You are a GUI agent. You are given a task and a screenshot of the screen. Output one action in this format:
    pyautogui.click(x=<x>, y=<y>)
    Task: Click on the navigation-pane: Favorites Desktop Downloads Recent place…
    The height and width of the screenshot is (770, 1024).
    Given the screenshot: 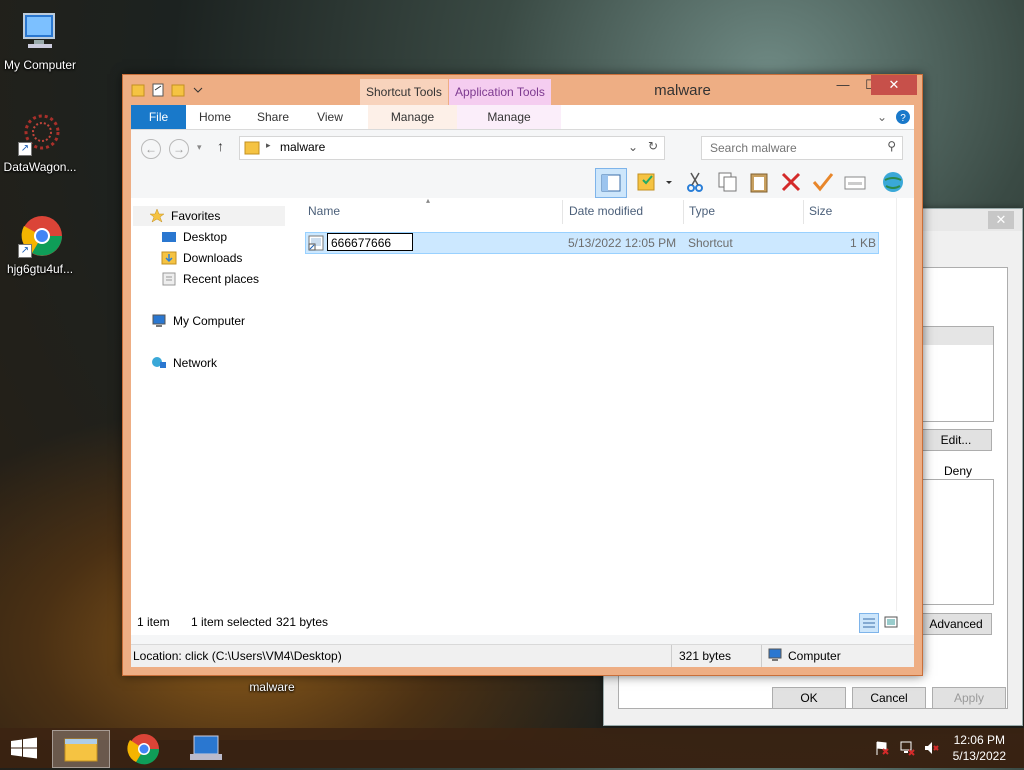 What is the action you would take?
    pyautogui.click(x=213, y=416)
    